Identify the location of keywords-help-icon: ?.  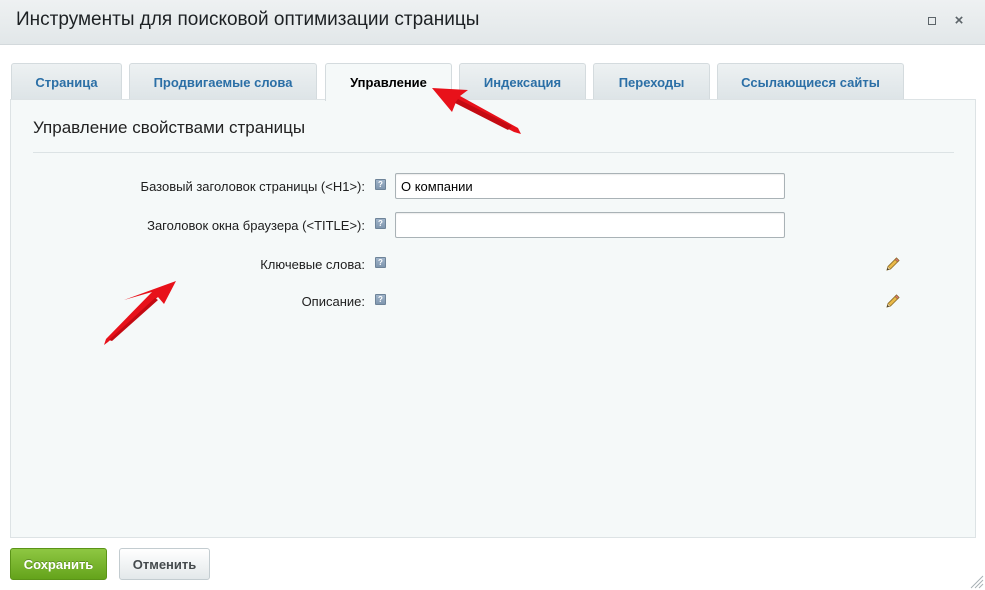
(380, 262).